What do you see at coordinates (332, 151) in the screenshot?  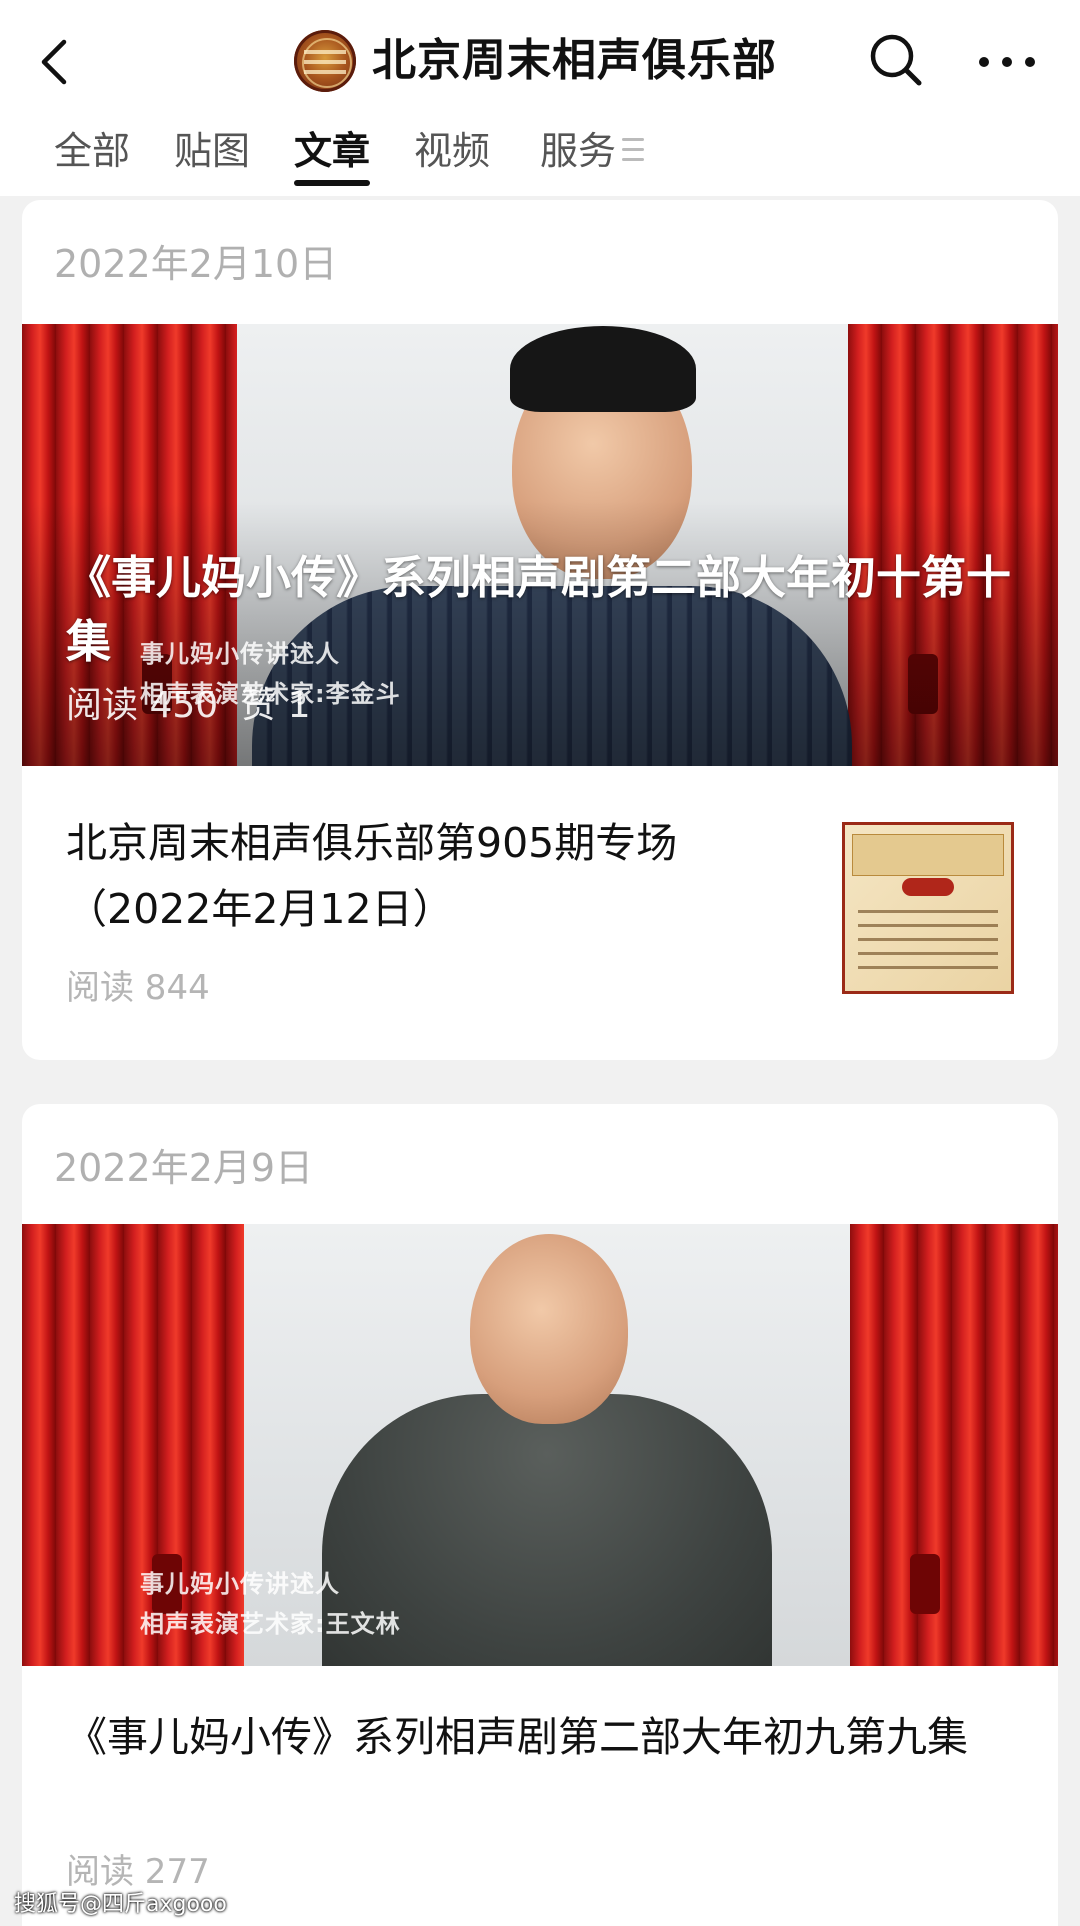 I see `tab-articles: 文章` at bounding box center [332, 151].